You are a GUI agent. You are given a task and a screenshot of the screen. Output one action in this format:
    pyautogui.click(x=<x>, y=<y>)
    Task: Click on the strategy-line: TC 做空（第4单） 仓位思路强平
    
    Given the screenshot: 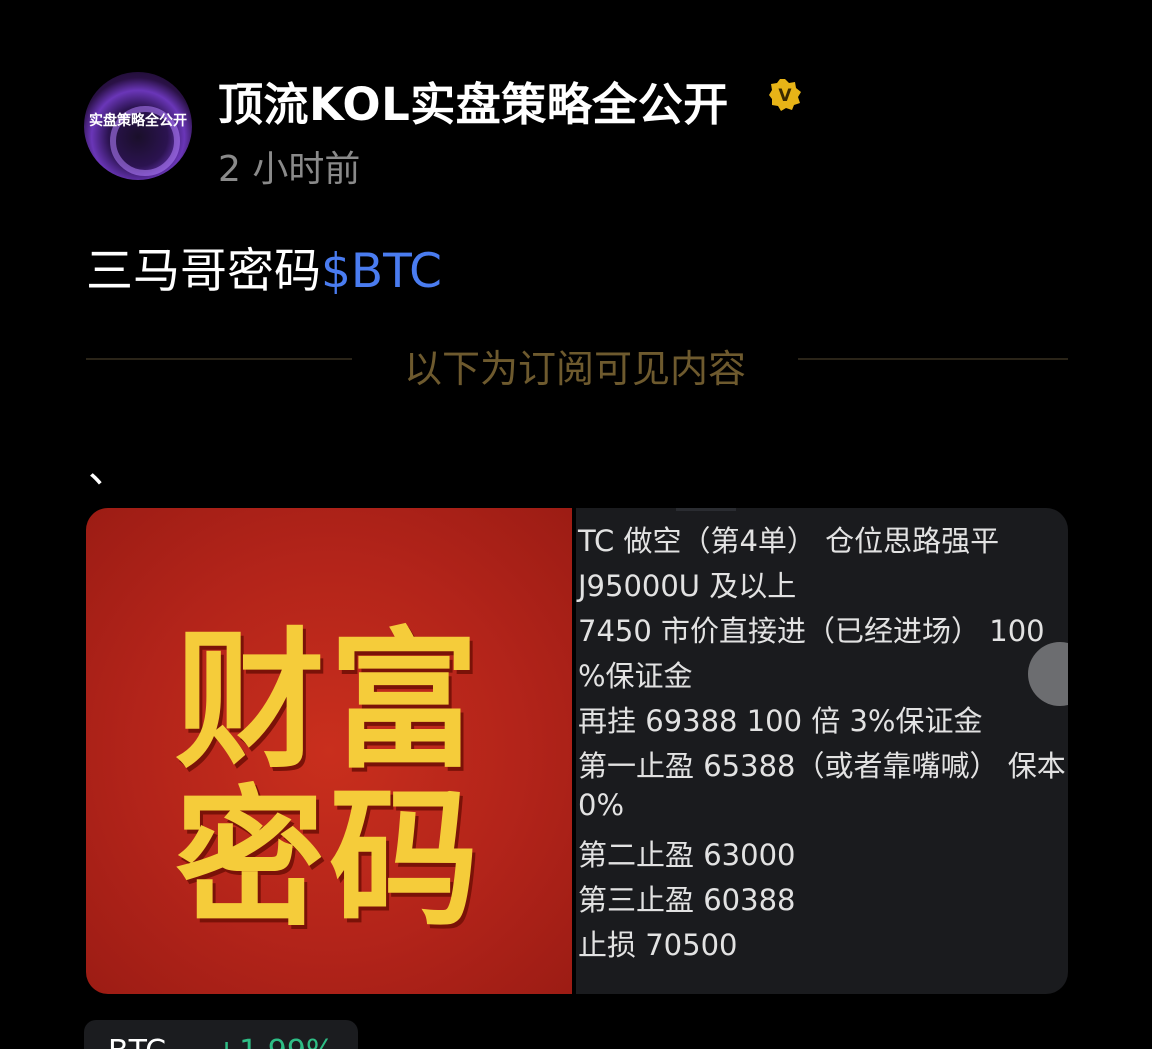 What is the action you would take?
    pyautogui.click(x=789, y=541)
    